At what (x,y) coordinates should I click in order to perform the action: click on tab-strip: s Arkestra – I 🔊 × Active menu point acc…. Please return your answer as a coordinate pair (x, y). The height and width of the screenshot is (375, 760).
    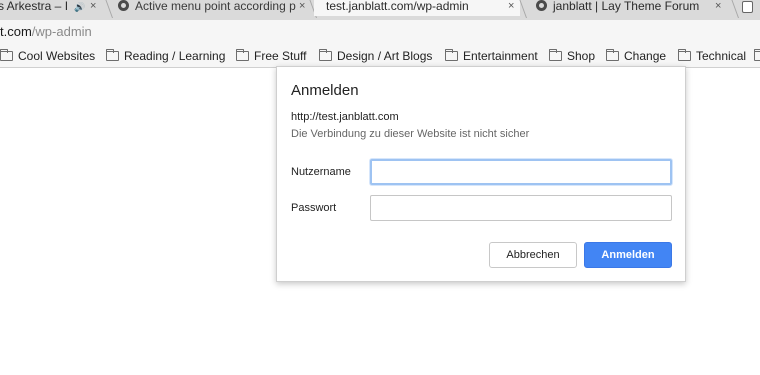
    Looking at the image, I should click on (380, 10).